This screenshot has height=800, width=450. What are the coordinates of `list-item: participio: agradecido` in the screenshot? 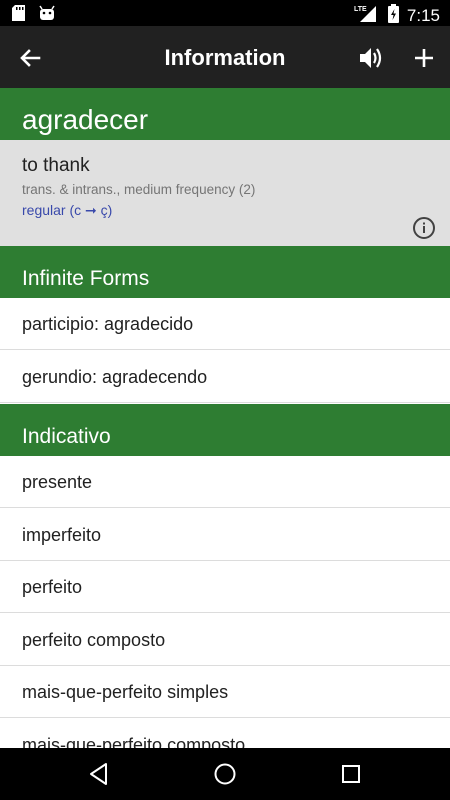 It's located at (225, 324).